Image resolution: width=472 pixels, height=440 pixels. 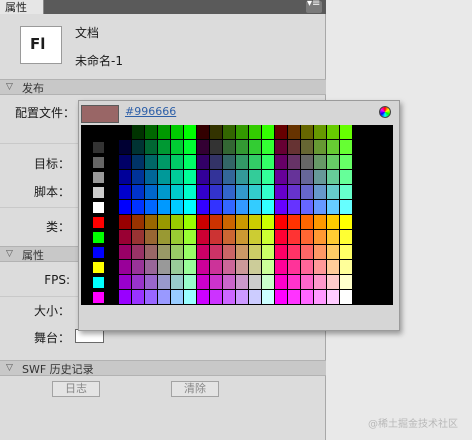 What do you see at coordinates (89, 336) in the screenshot?
I see `stage-color-swatch` at bounding box center [89, 336].